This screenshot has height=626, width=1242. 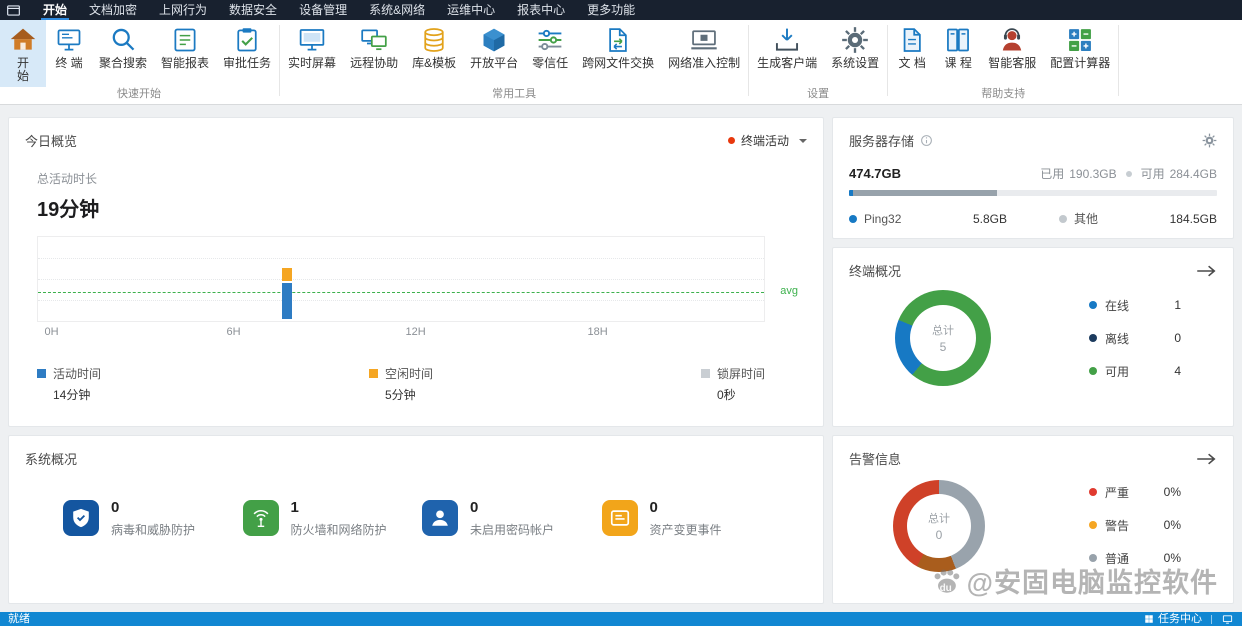 I want to click on task-center-button: 任务中心, so click(x=1173, y=619).